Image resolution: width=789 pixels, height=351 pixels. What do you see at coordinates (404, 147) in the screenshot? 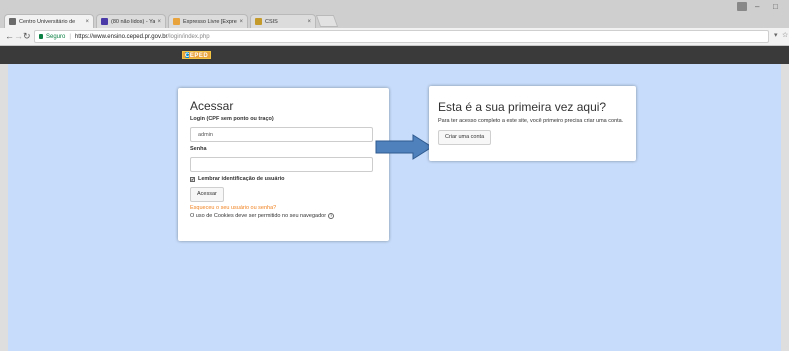
I see `right-arrow-icon` at bounding box center [404, 147].